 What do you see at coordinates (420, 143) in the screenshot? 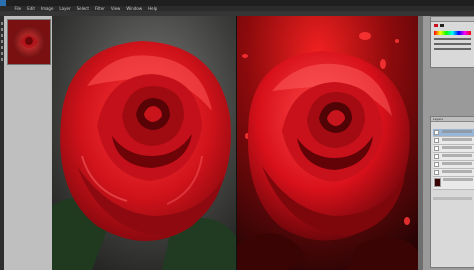
I see `panel-icons-strip` at bounding box center [420, 143].